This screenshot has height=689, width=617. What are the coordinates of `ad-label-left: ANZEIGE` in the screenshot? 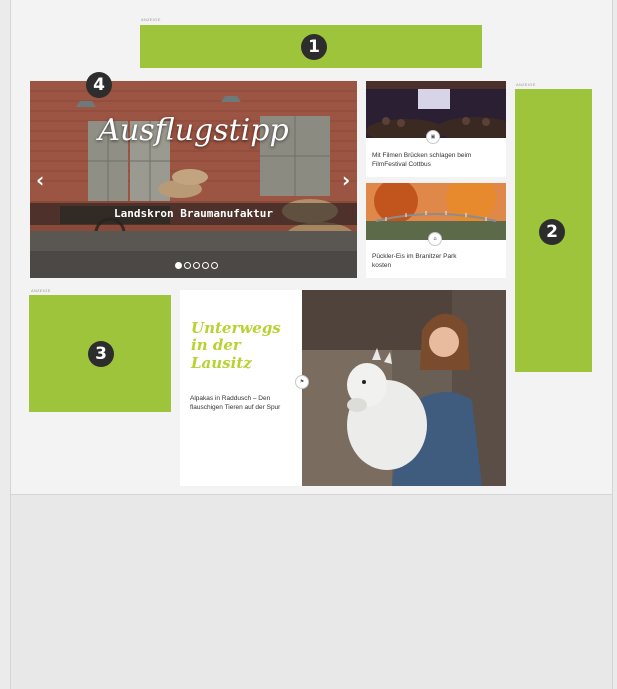 It's located at (41, 290).